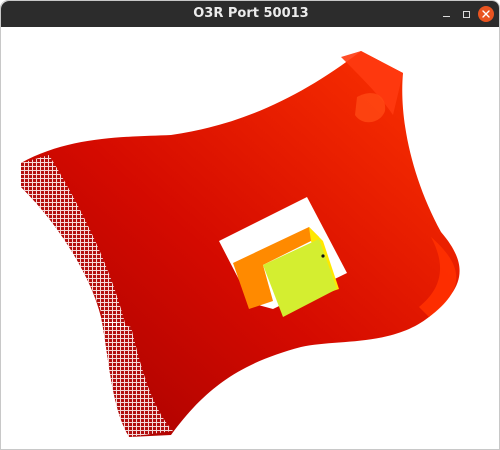 The height and width of the screenshot is (450, 500). I want to click on minimize-button, so click(446, 14).